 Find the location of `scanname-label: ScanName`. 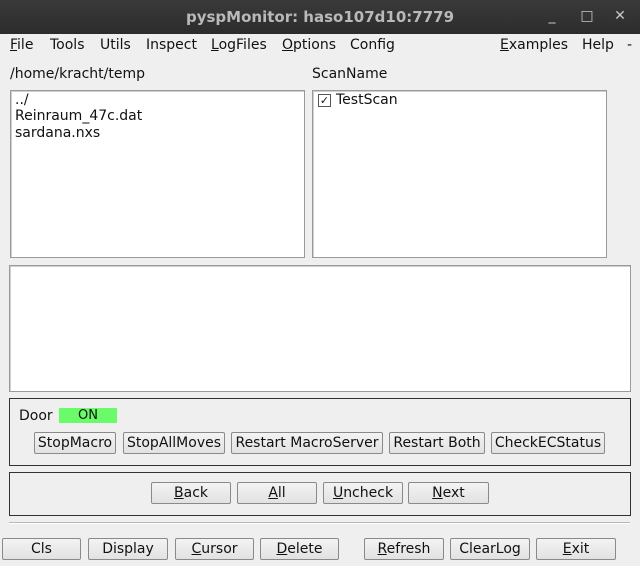

scanname-label: ScanName is located at coordinates (350, 74).